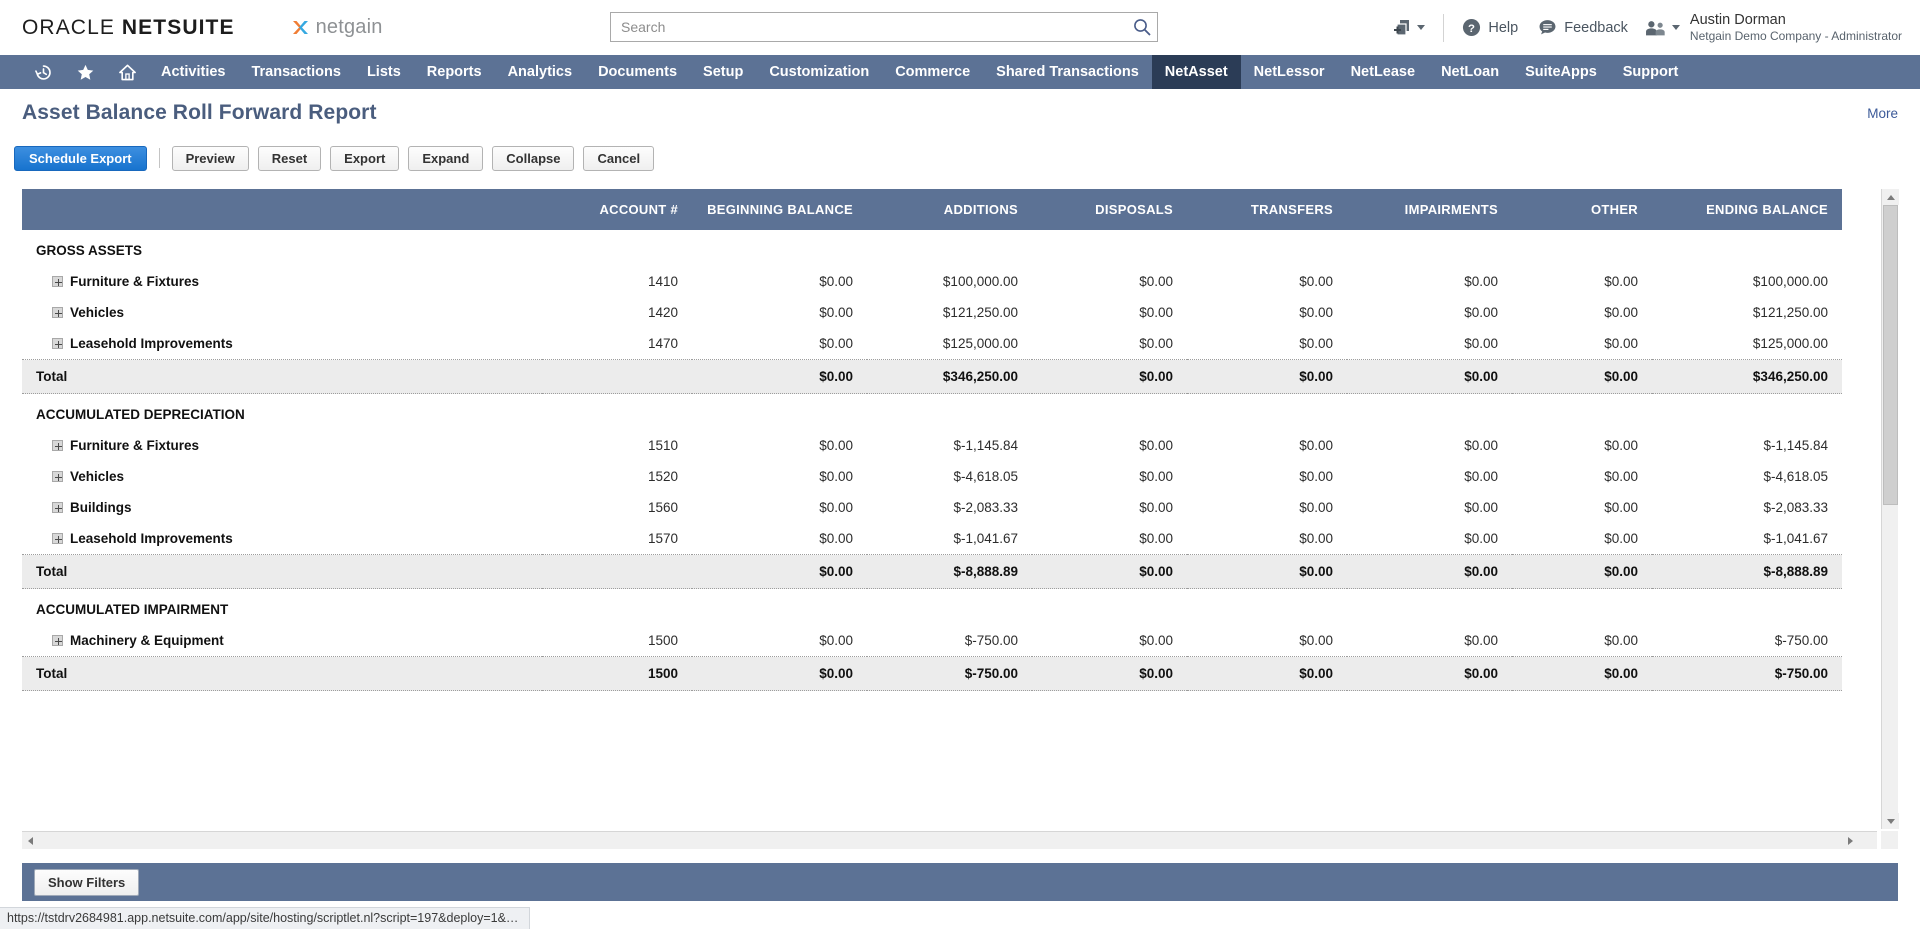 This screenshot has width=1920, height=929. I want to click on netgain-wordmark: netgain, so click(349, 27).